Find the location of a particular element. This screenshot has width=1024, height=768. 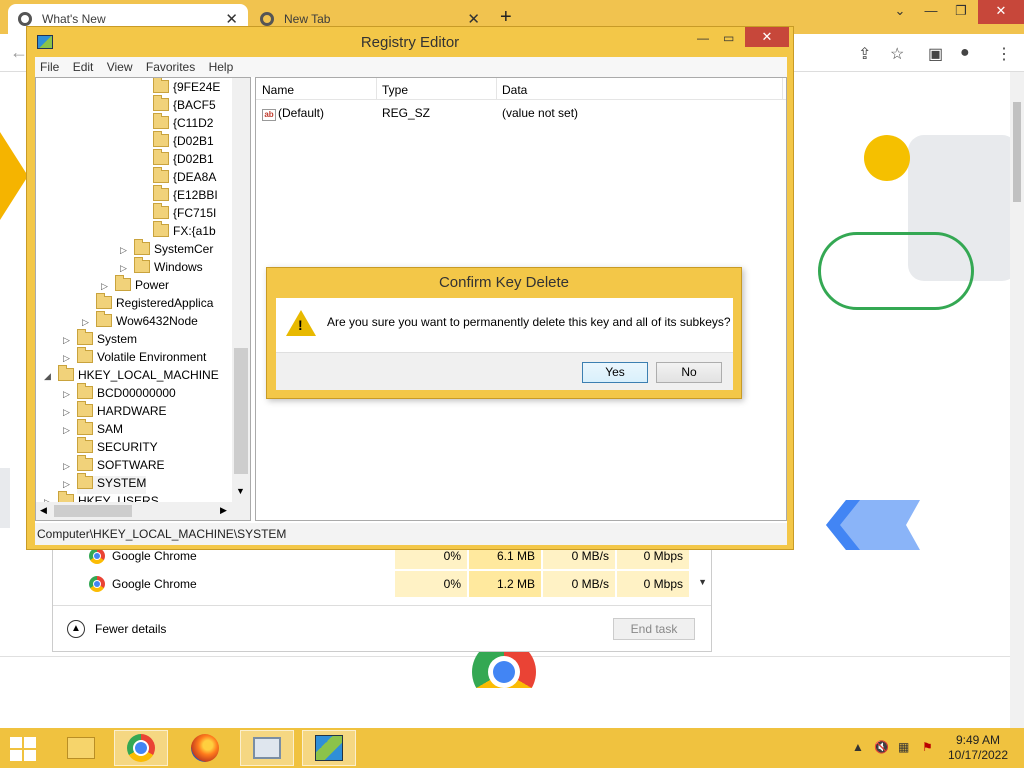

chrome-taskbar-button is located at coordinates (141, 748).